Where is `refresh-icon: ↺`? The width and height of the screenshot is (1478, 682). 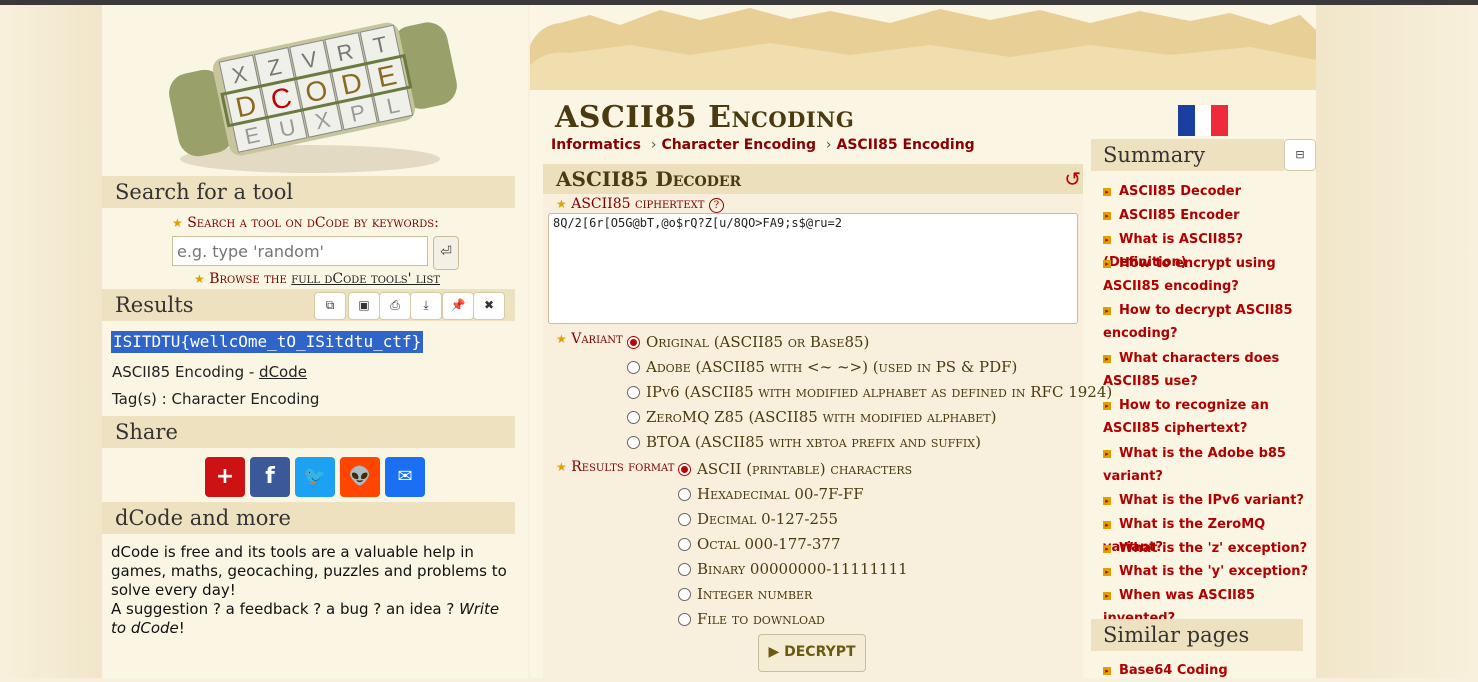
refresh-icon: ↺ is located at coordinates (1072, 179).